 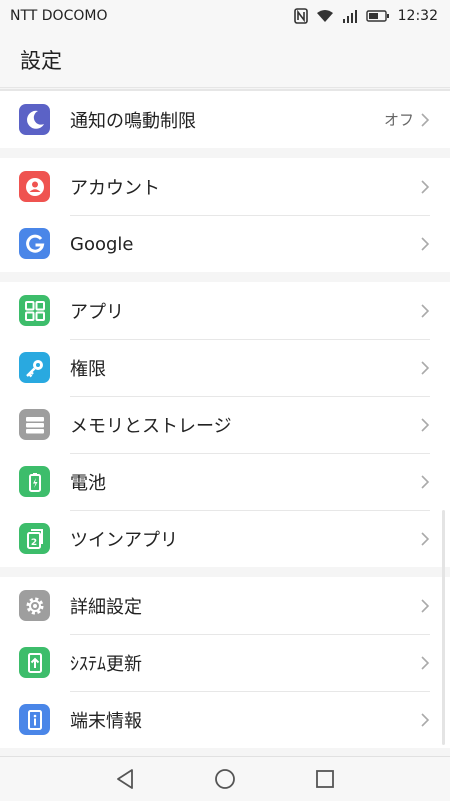 I want to click on settings-item: 詳細設定, so click(x=225, y=605).